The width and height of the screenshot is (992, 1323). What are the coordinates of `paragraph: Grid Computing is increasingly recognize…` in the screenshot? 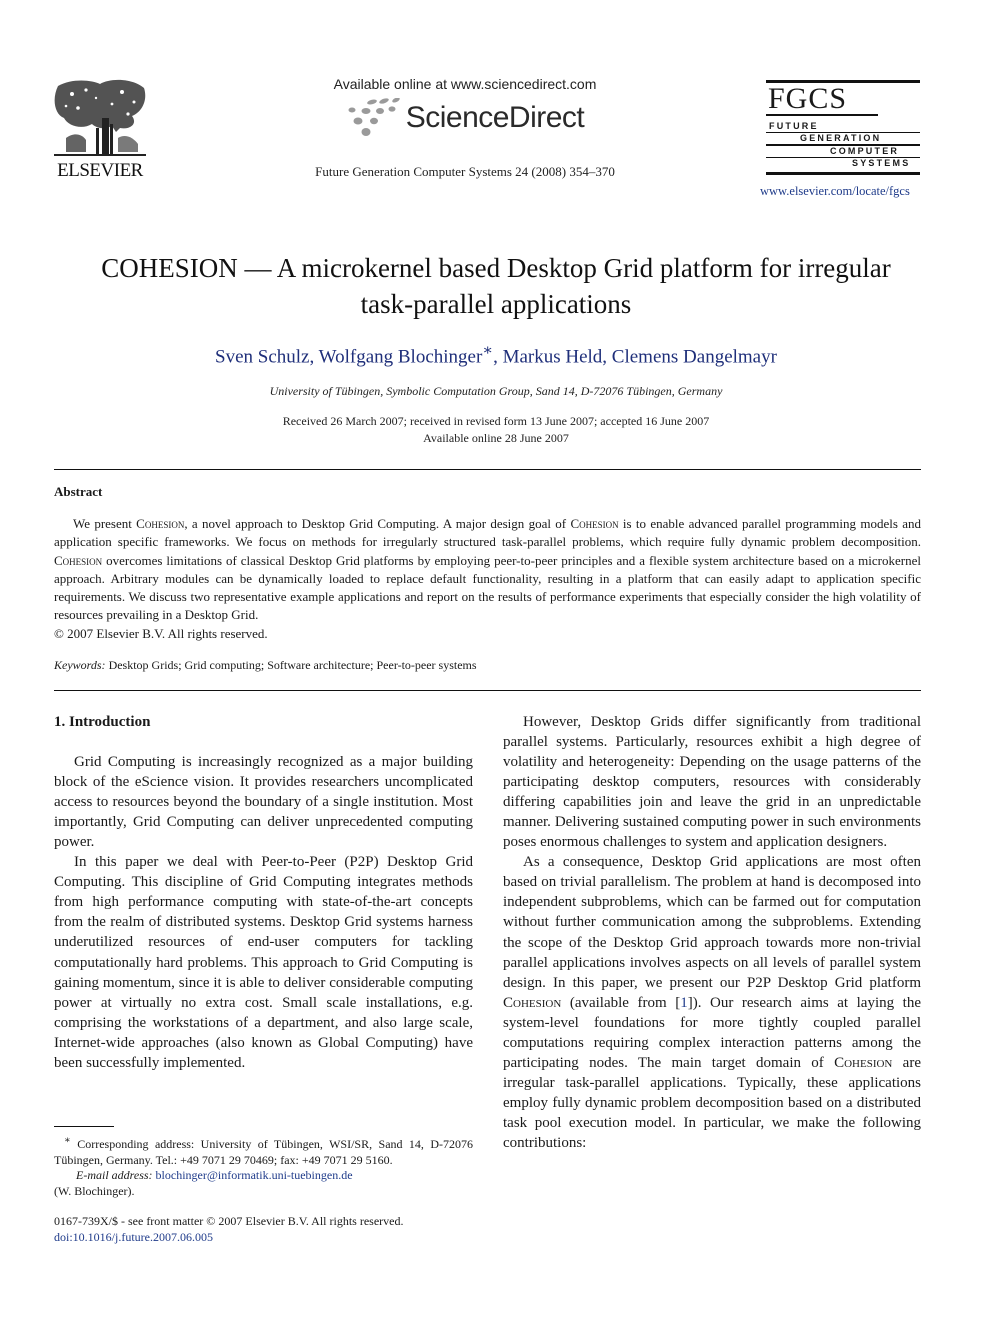 It's located at (263, 802).